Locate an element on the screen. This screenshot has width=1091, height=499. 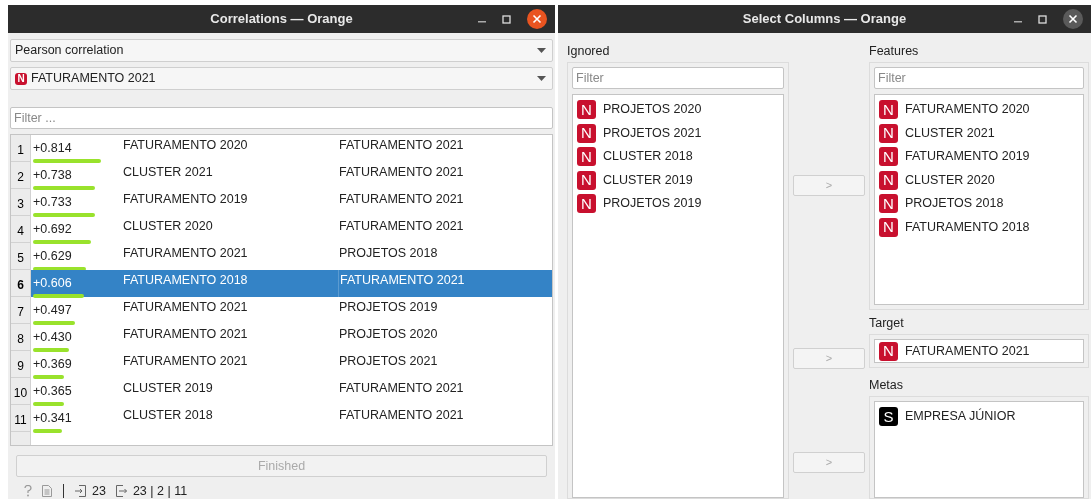
section-label: Metas is located at coordinates (887, 385).